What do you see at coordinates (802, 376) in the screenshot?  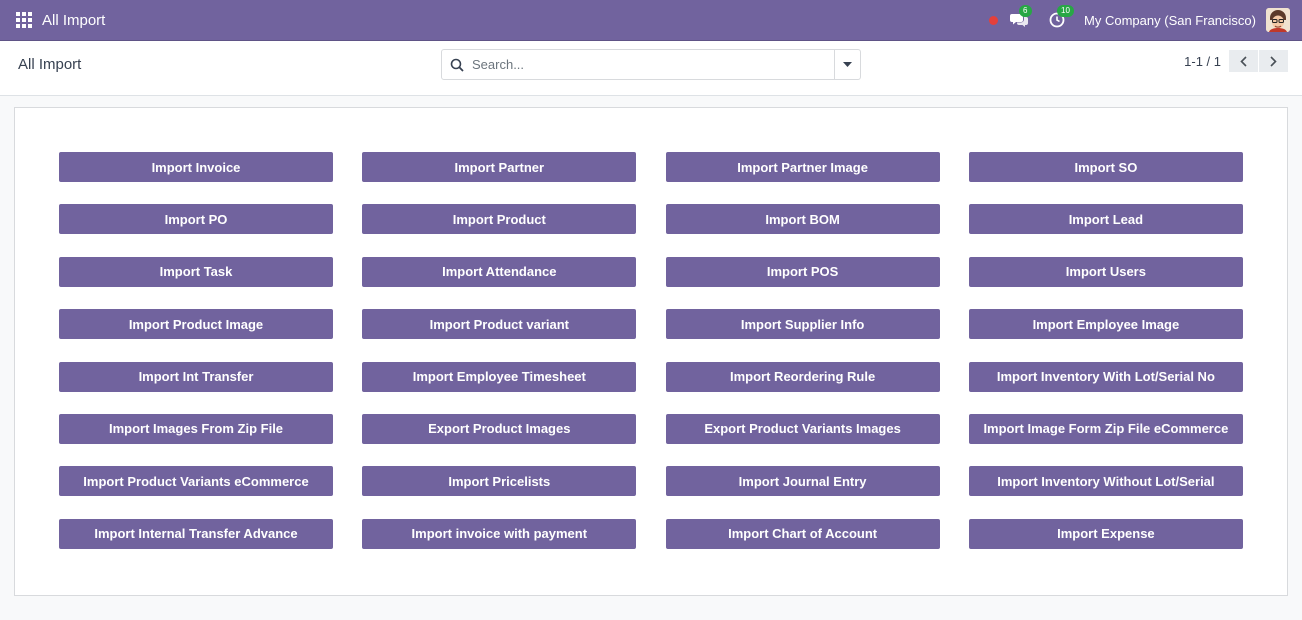 I see `import-reordering-rule-button: Import Reordering Rule` at bounding box center [802, 376].